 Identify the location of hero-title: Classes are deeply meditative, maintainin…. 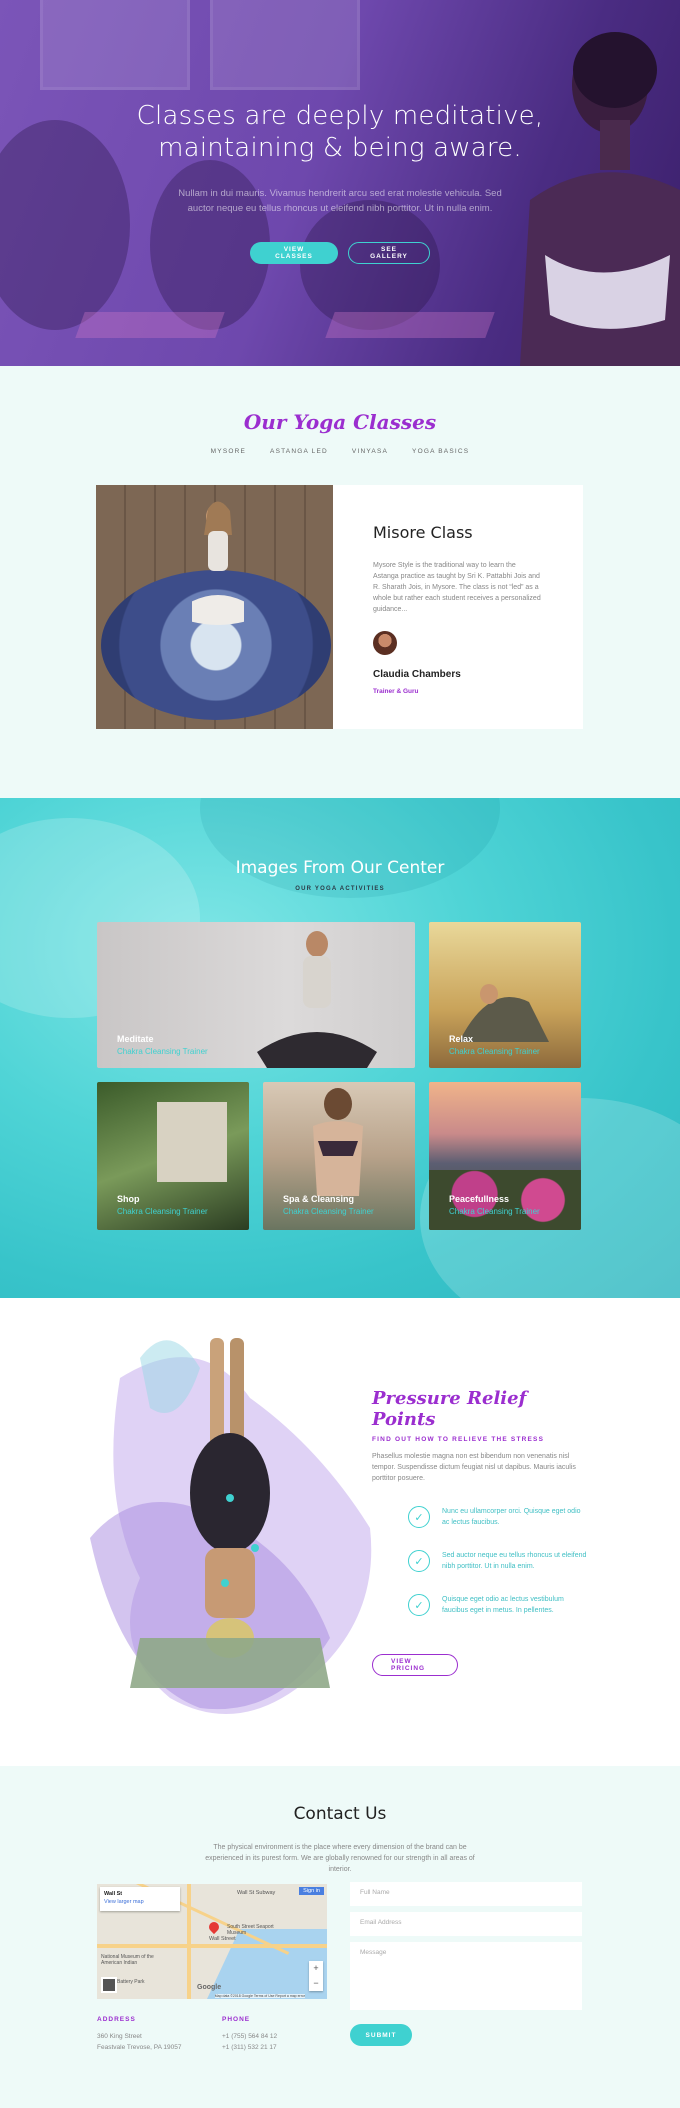
(340, 132).